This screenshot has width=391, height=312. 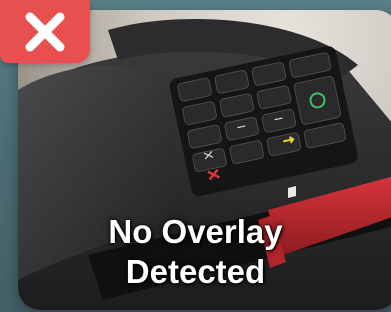 I want to click on card-icon, so click(x=292, y=192).